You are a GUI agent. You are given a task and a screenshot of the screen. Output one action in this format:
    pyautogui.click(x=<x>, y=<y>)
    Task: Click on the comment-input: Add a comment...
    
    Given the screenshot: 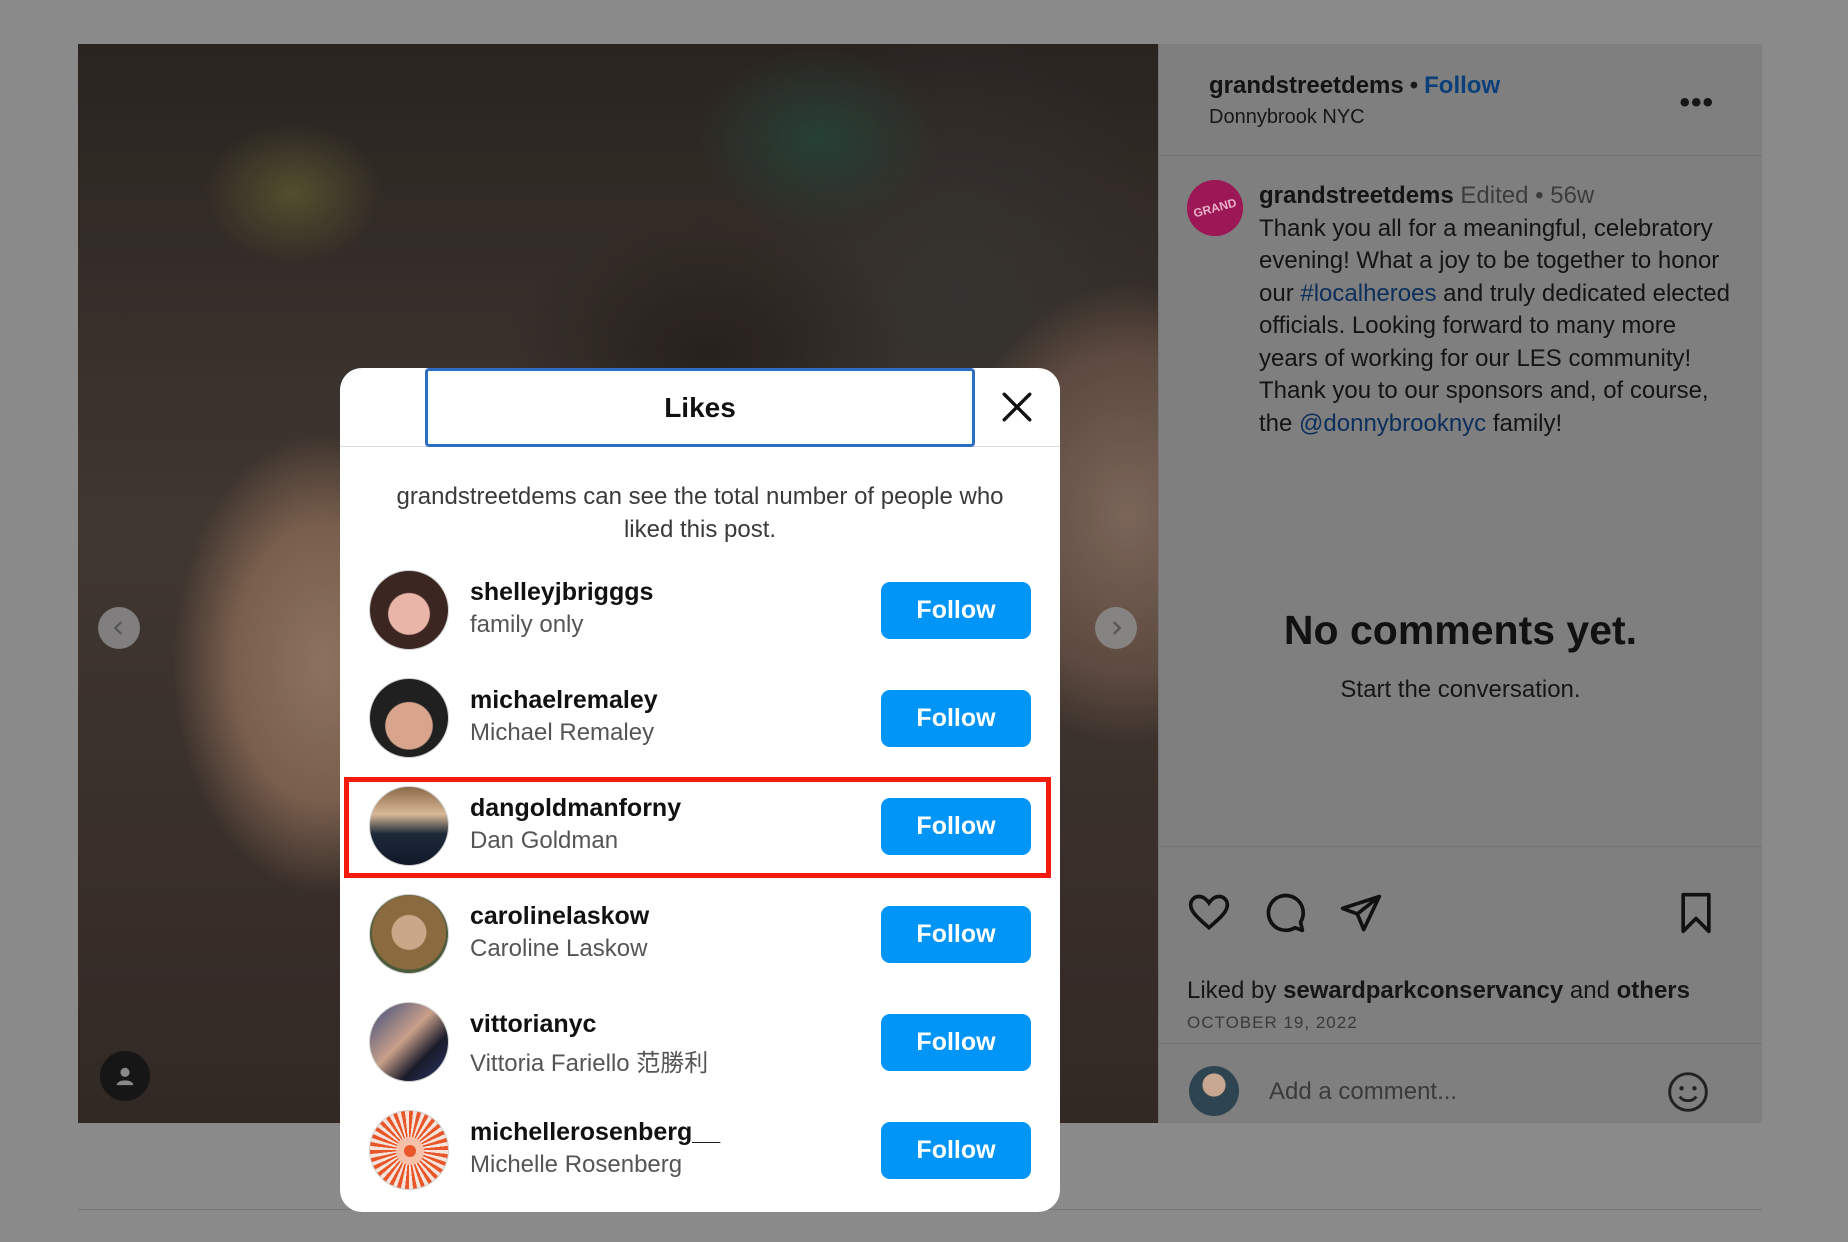 What is the action you would take?
    pyautogui.click(x=1363, y=1092)
    